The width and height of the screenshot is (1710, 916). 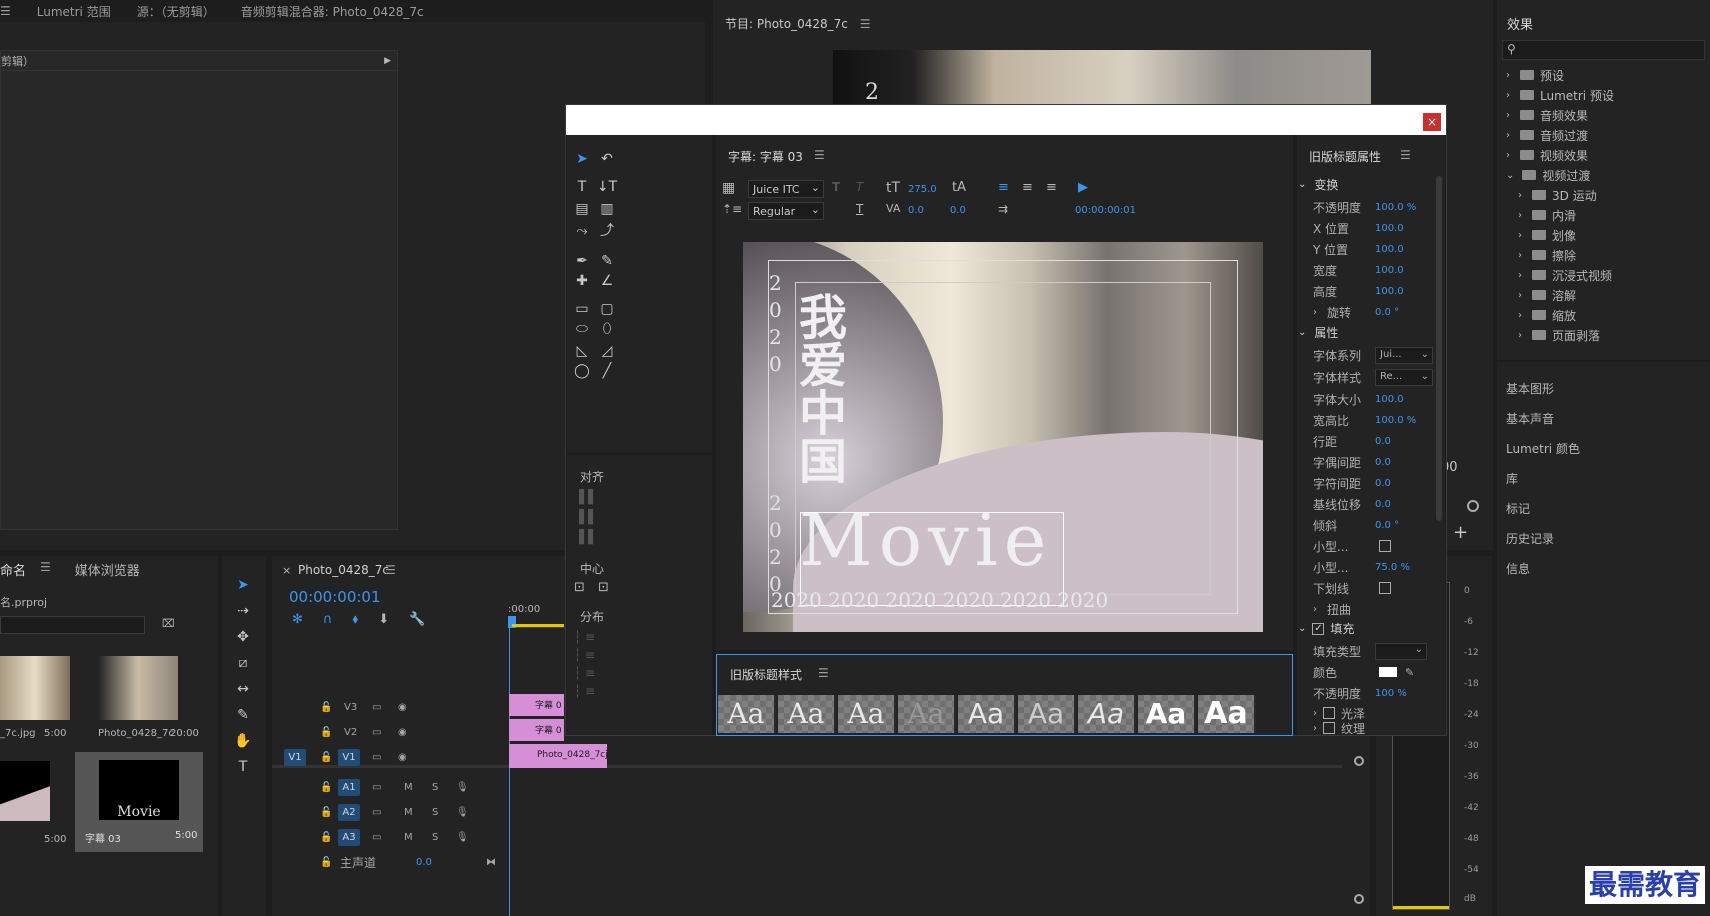 What do you see at coordinates (1318, 628) in the screenshot?
I see `fill-checkbox: ✓` at bounding box center [1318, 628].